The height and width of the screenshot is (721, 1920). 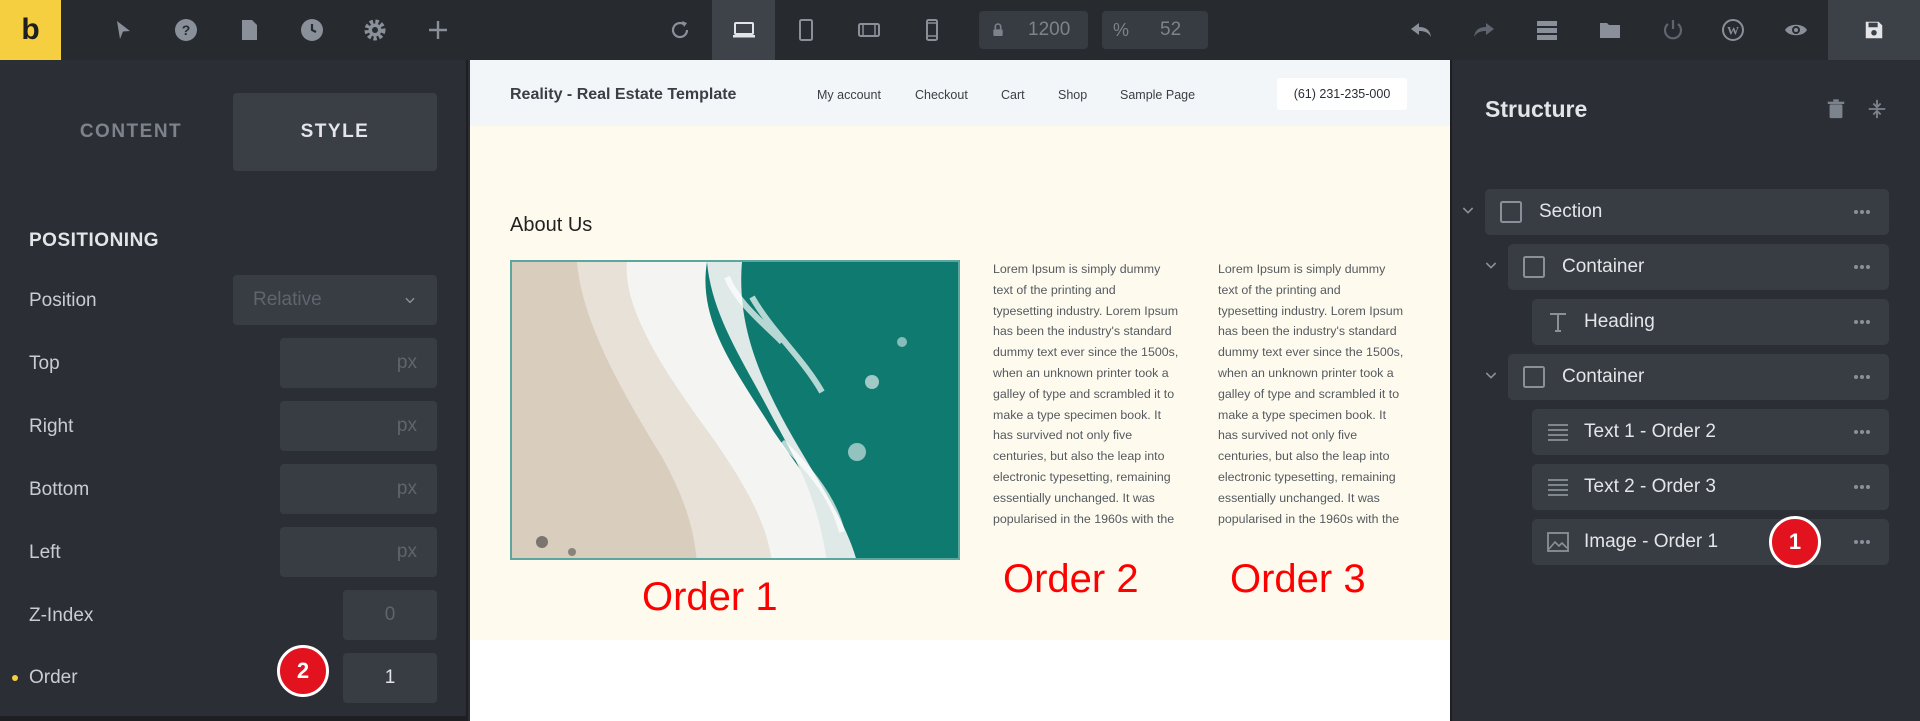 What do you see at coordinates (1071, 579) in the screenshot?
I see `order-2-annotation: Order 2` at bounding box center [1071, 579].